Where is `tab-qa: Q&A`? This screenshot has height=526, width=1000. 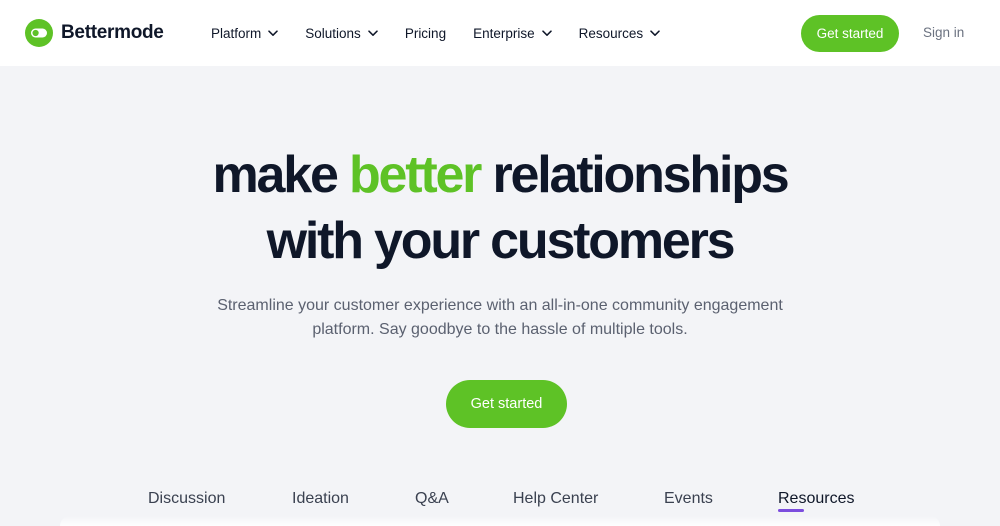 tab-qa: Q&A is located at coordinates (432, 499).